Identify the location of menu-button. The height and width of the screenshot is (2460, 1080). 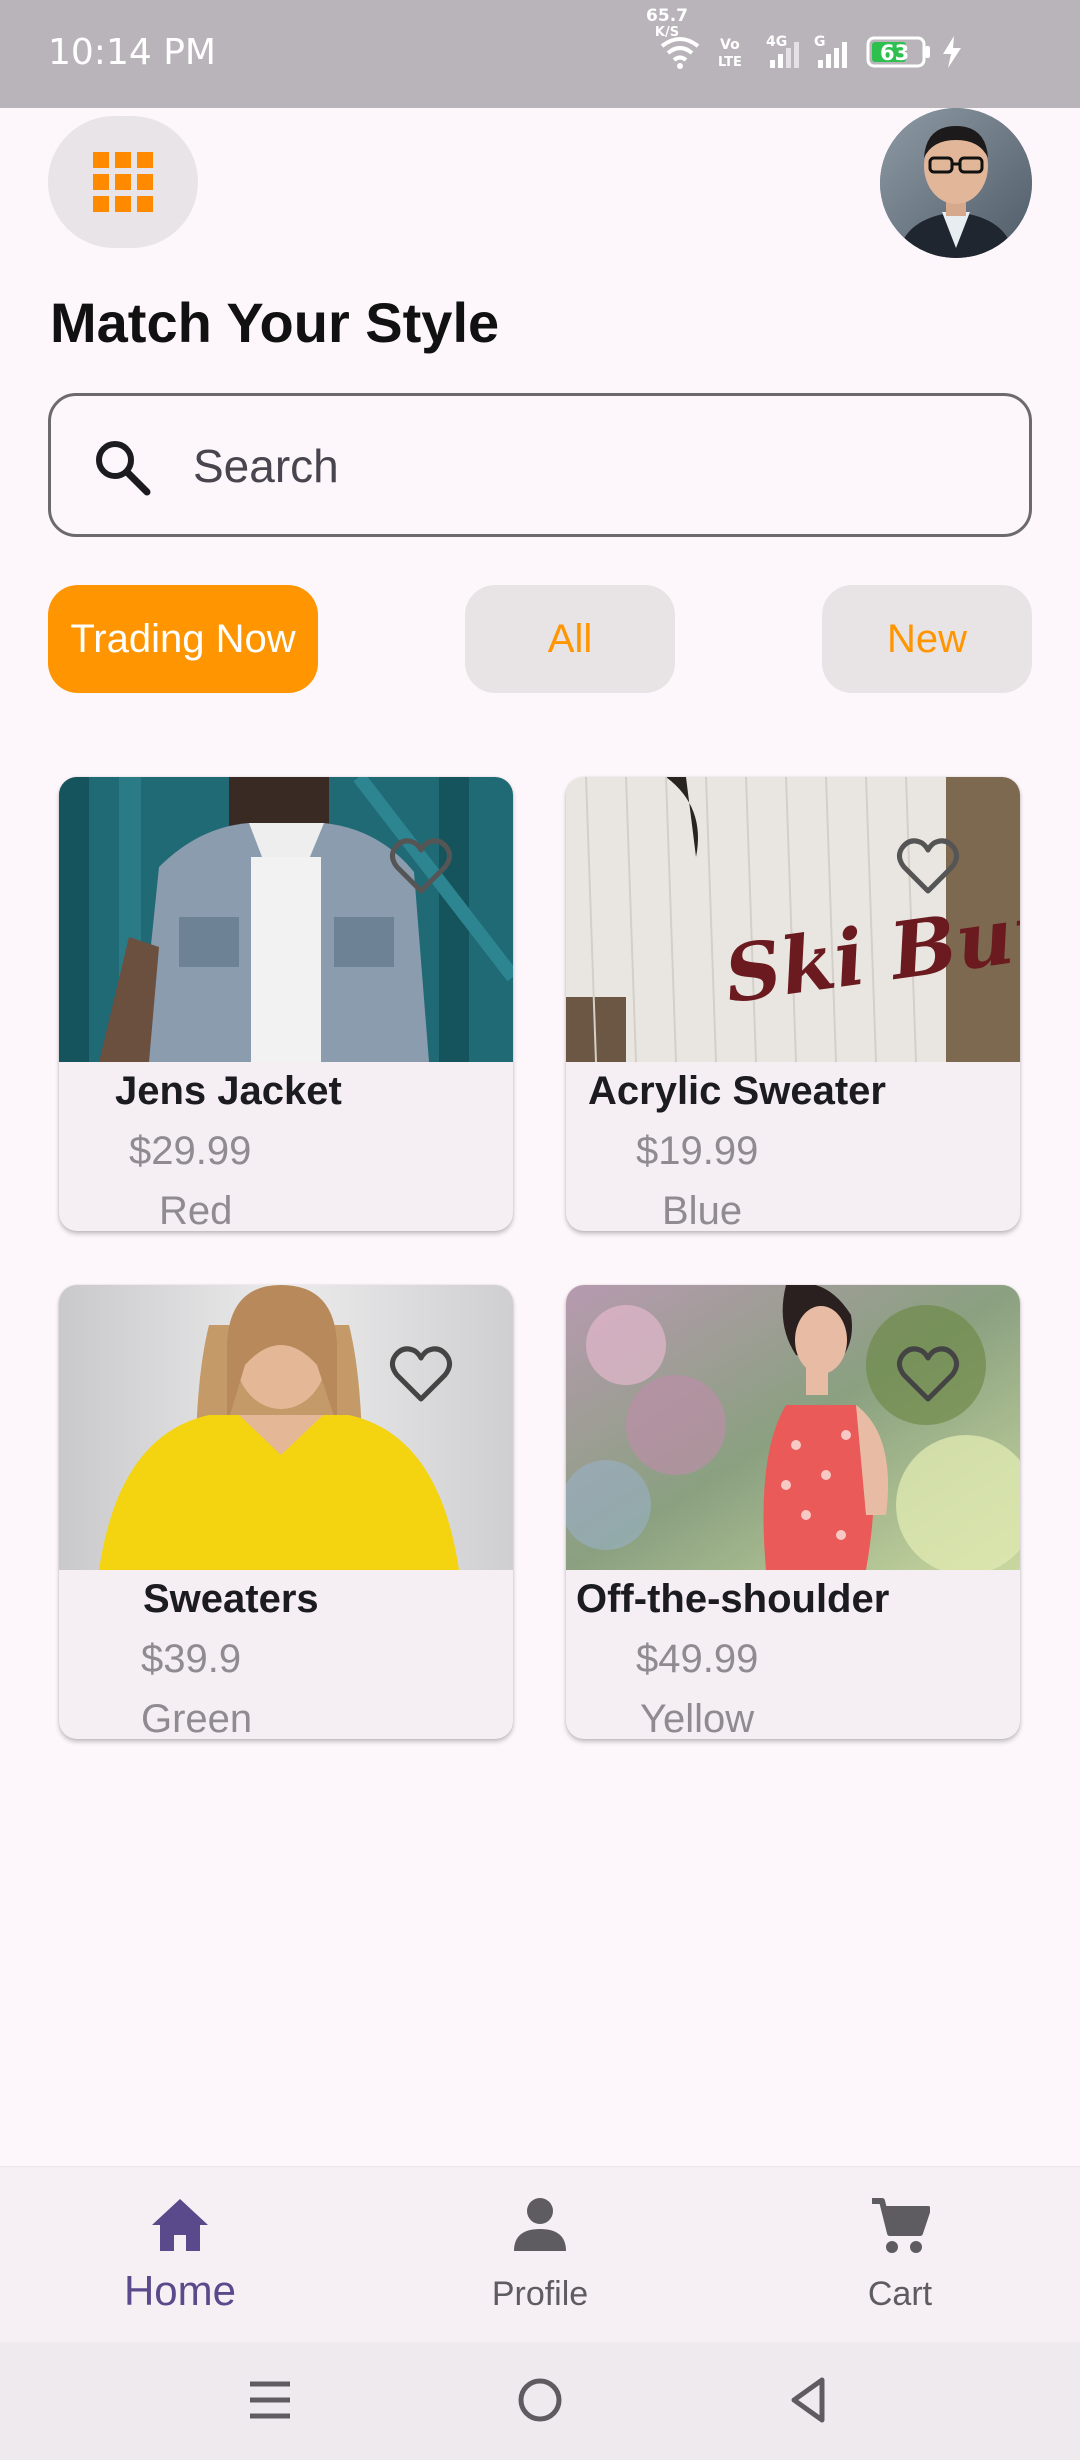
(123, 182).